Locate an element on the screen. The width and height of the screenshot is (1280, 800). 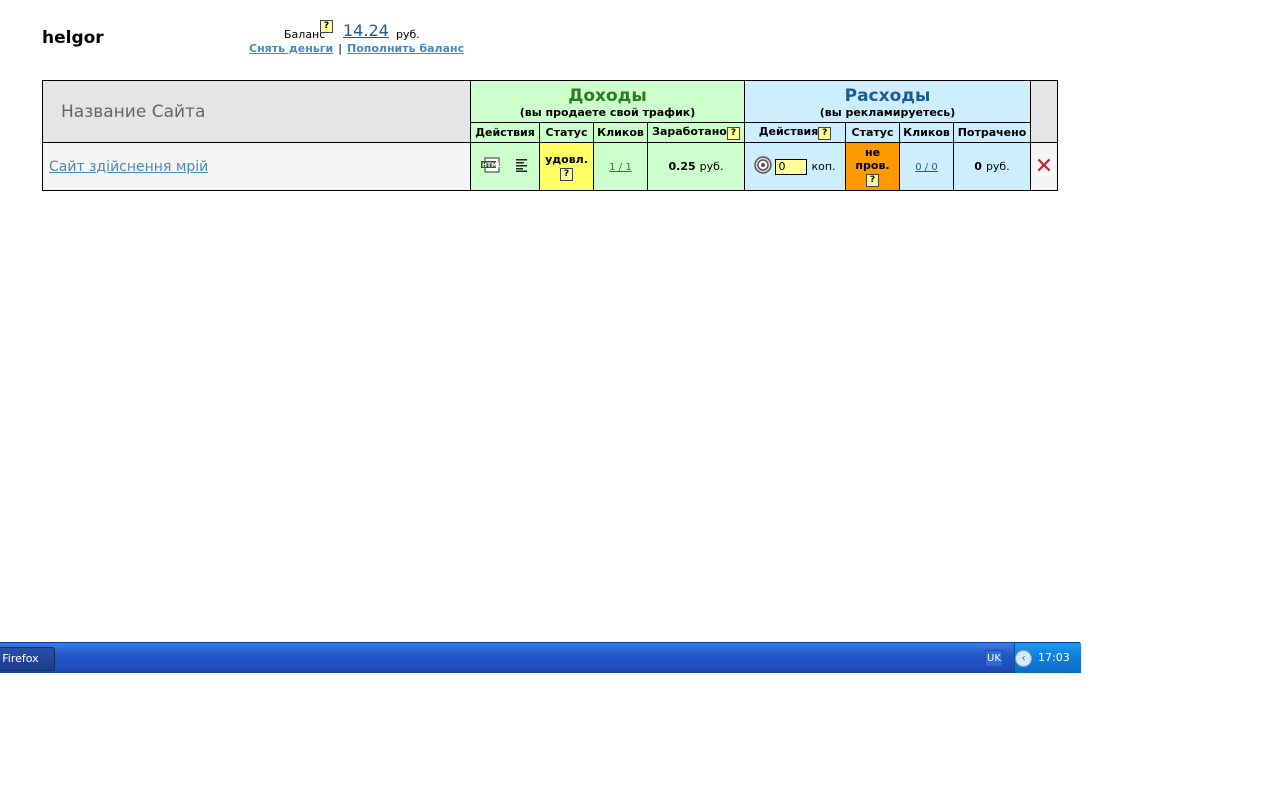
expense-actions-help-icon: ? is located at coordinates (825, 133).